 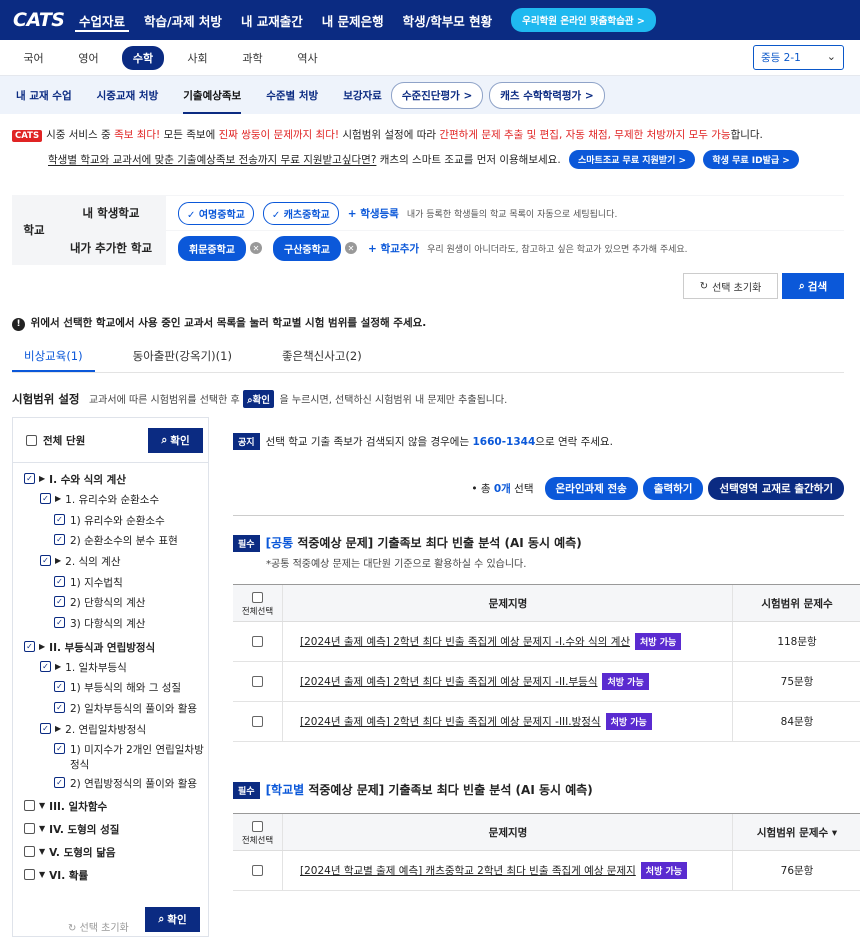 What do you see at coordinates (93, 729) in the screenshot?
I see `tree-node: ✓ ▶ 2. 연립일차방정식` at bounding box center [93, 729].